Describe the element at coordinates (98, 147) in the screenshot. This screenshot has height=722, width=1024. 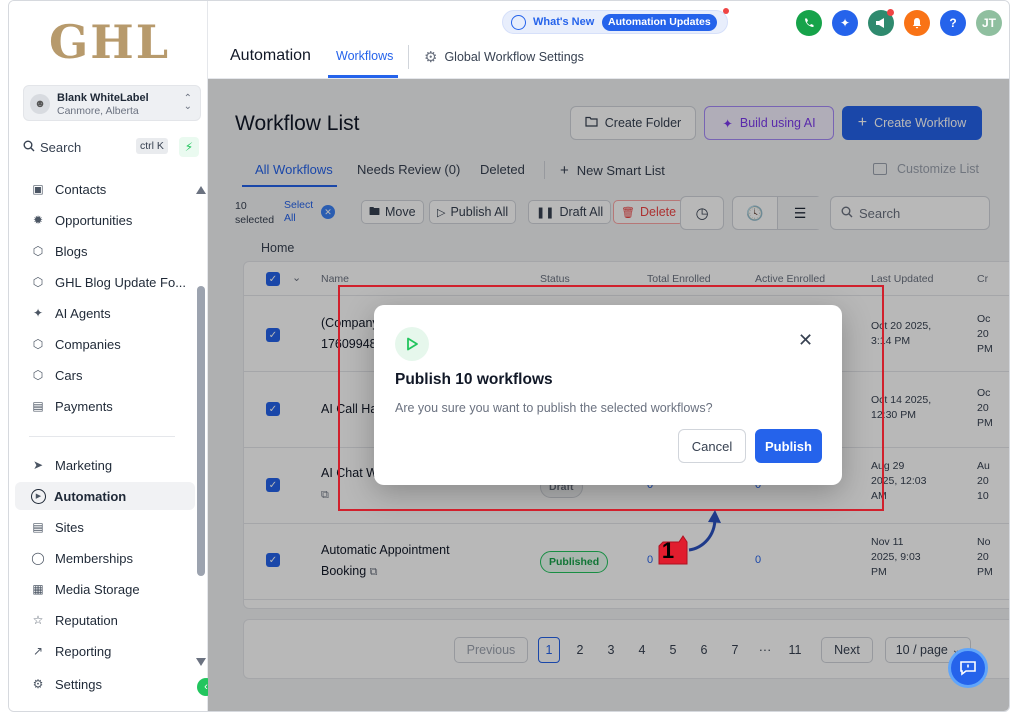
I see `sidebar-search: Search ctrl K` at that location.